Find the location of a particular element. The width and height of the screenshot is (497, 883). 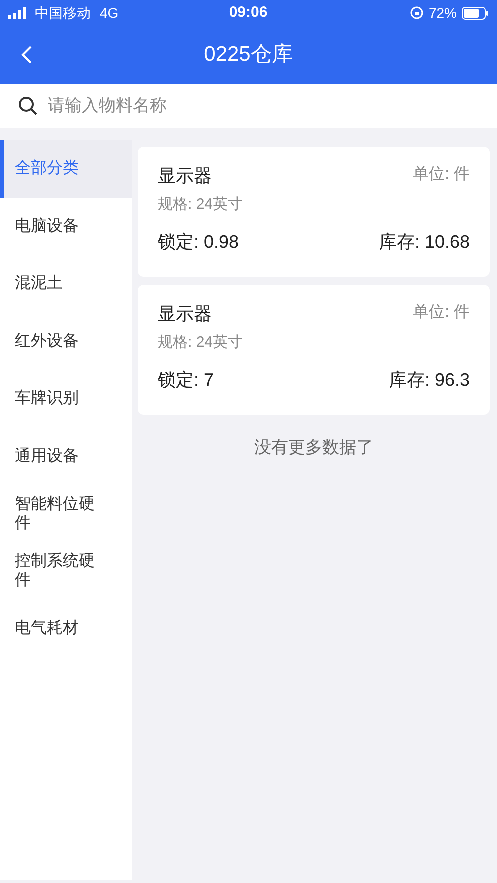

category-item: 电气耗材 is located at coordinates (66, 629).